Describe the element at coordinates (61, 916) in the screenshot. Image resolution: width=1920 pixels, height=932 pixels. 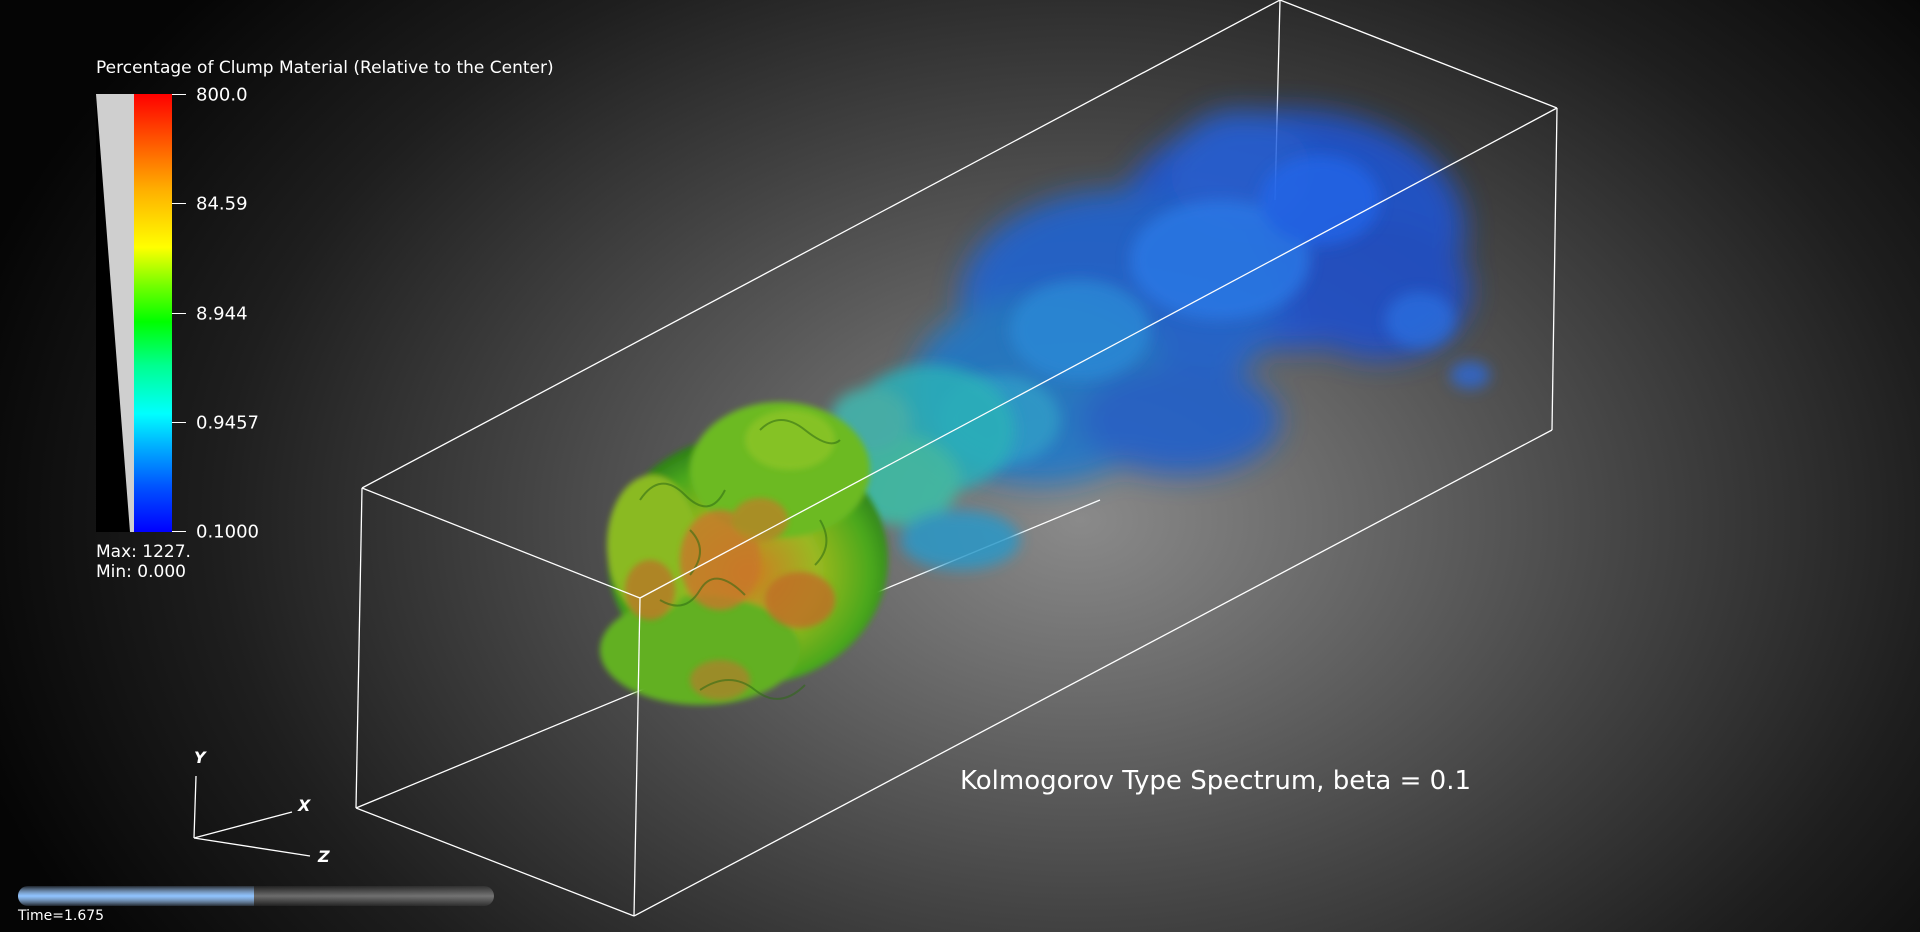
I see `time-label: Time=1.675` at that location.